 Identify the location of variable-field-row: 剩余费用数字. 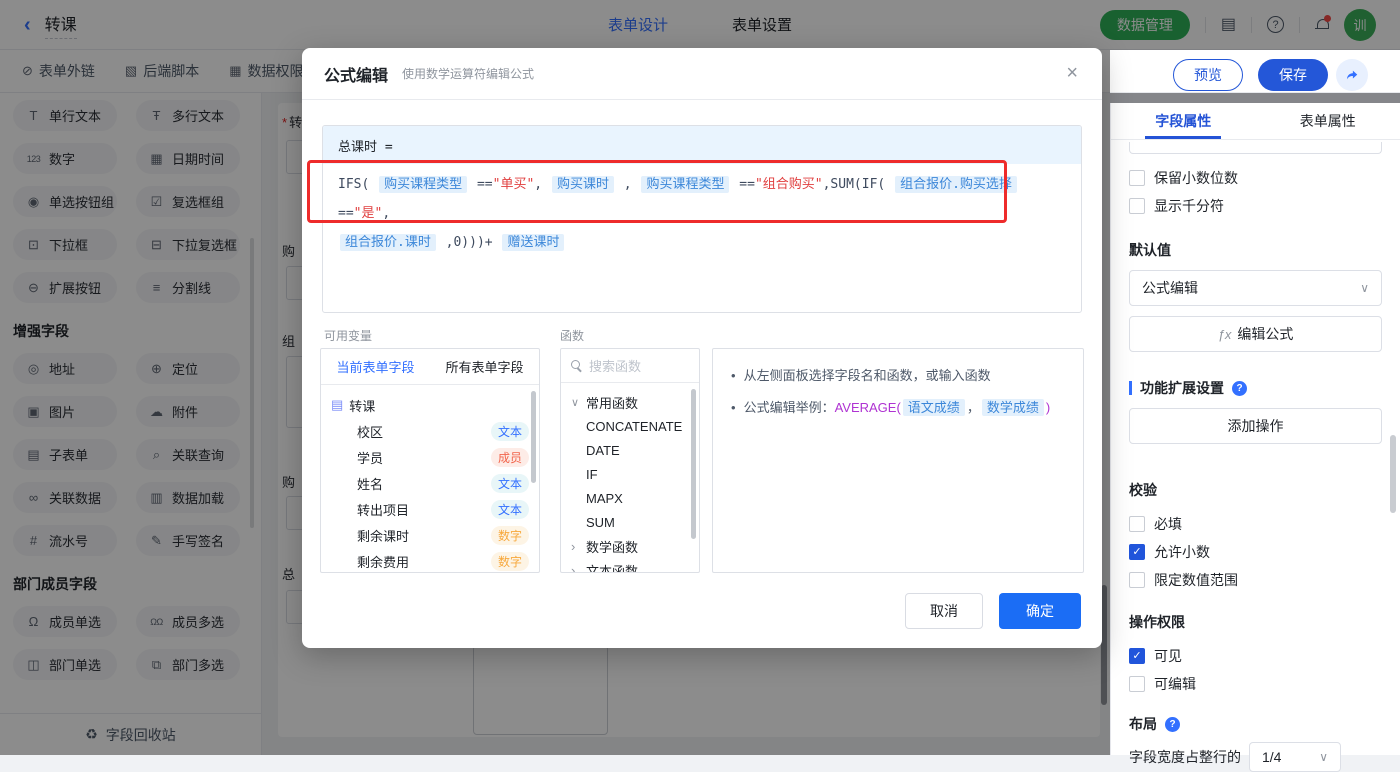
(430, 560).